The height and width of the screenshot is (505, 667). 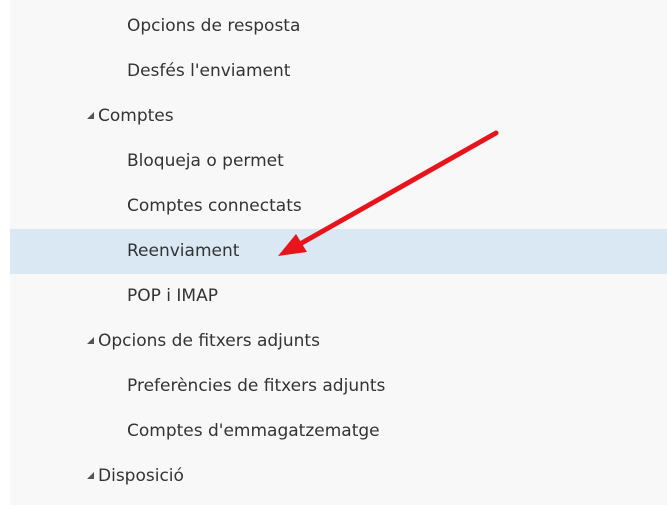 I want to click on nav-item-desfes-enviament: Desfés l'enviament, so click(x=338, y=71).